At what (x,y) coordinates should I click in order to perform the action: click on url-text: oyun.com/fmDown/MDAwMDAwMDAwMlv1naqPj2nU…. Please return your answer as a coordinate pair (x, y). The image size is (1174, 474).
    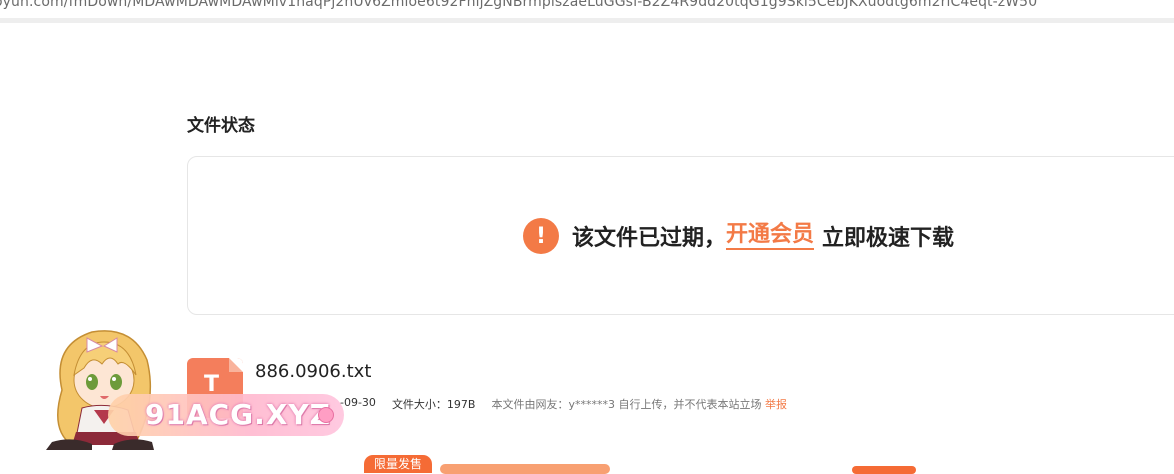
    Looking at the image, I should click on (518, 5).